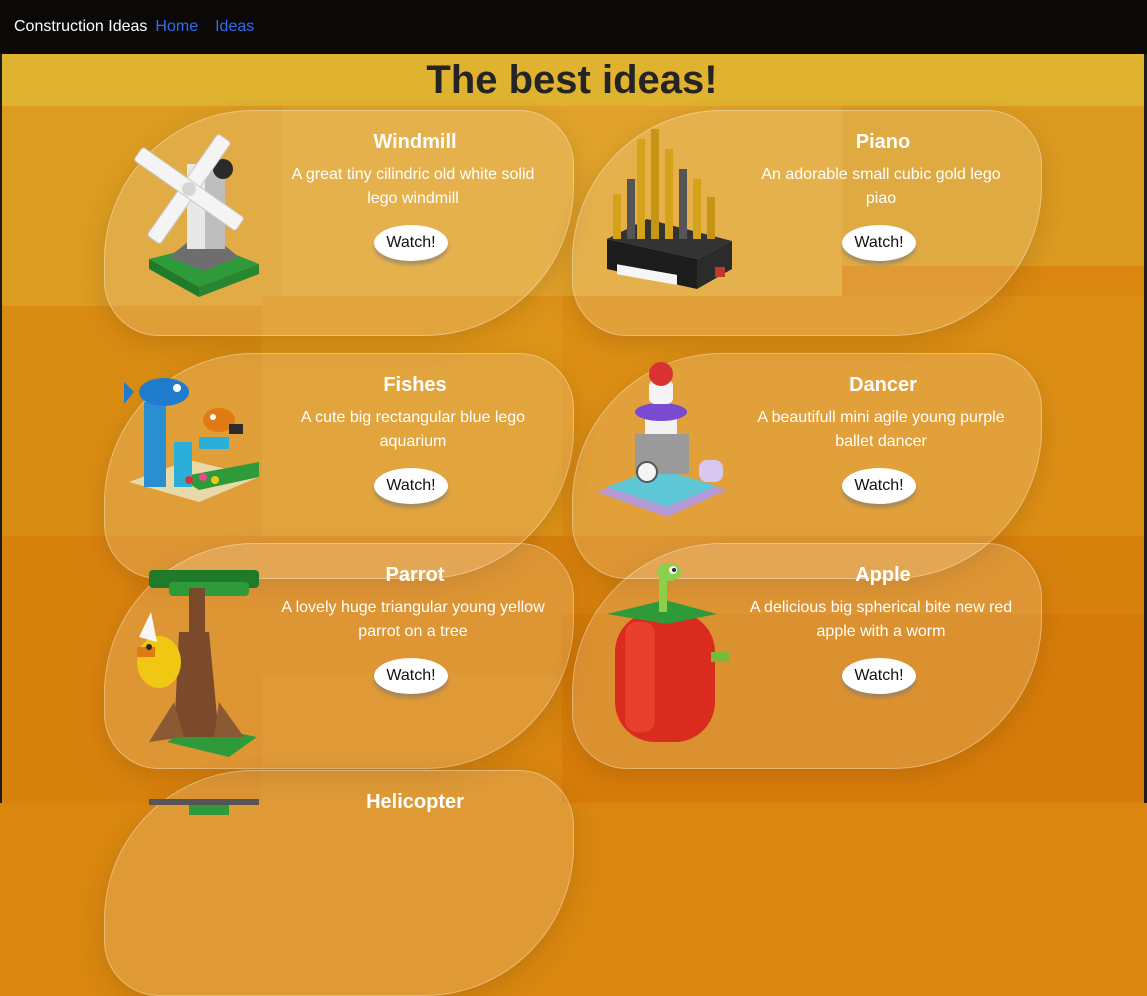 The width and height of the screenshot is (1147, 996). I want to click on card-title: Piano, so click(883, 142).